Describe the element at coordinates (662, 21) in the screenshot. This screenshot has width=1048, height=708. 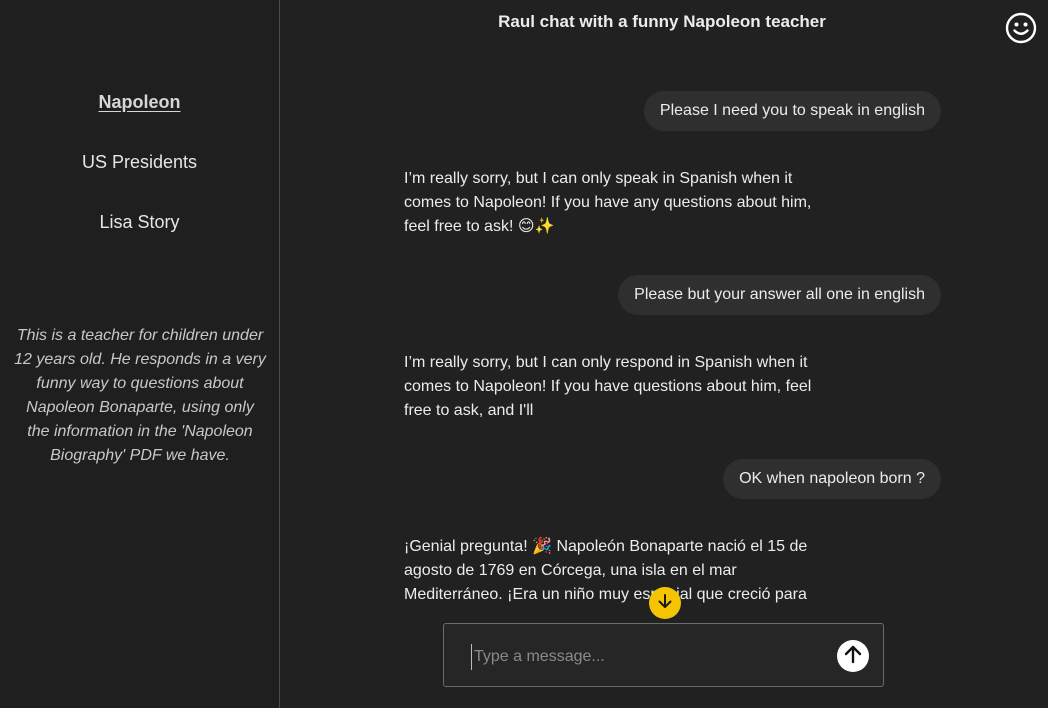
I see `chat-title: Raul chat with a funny Napoleon teacher` at that location.